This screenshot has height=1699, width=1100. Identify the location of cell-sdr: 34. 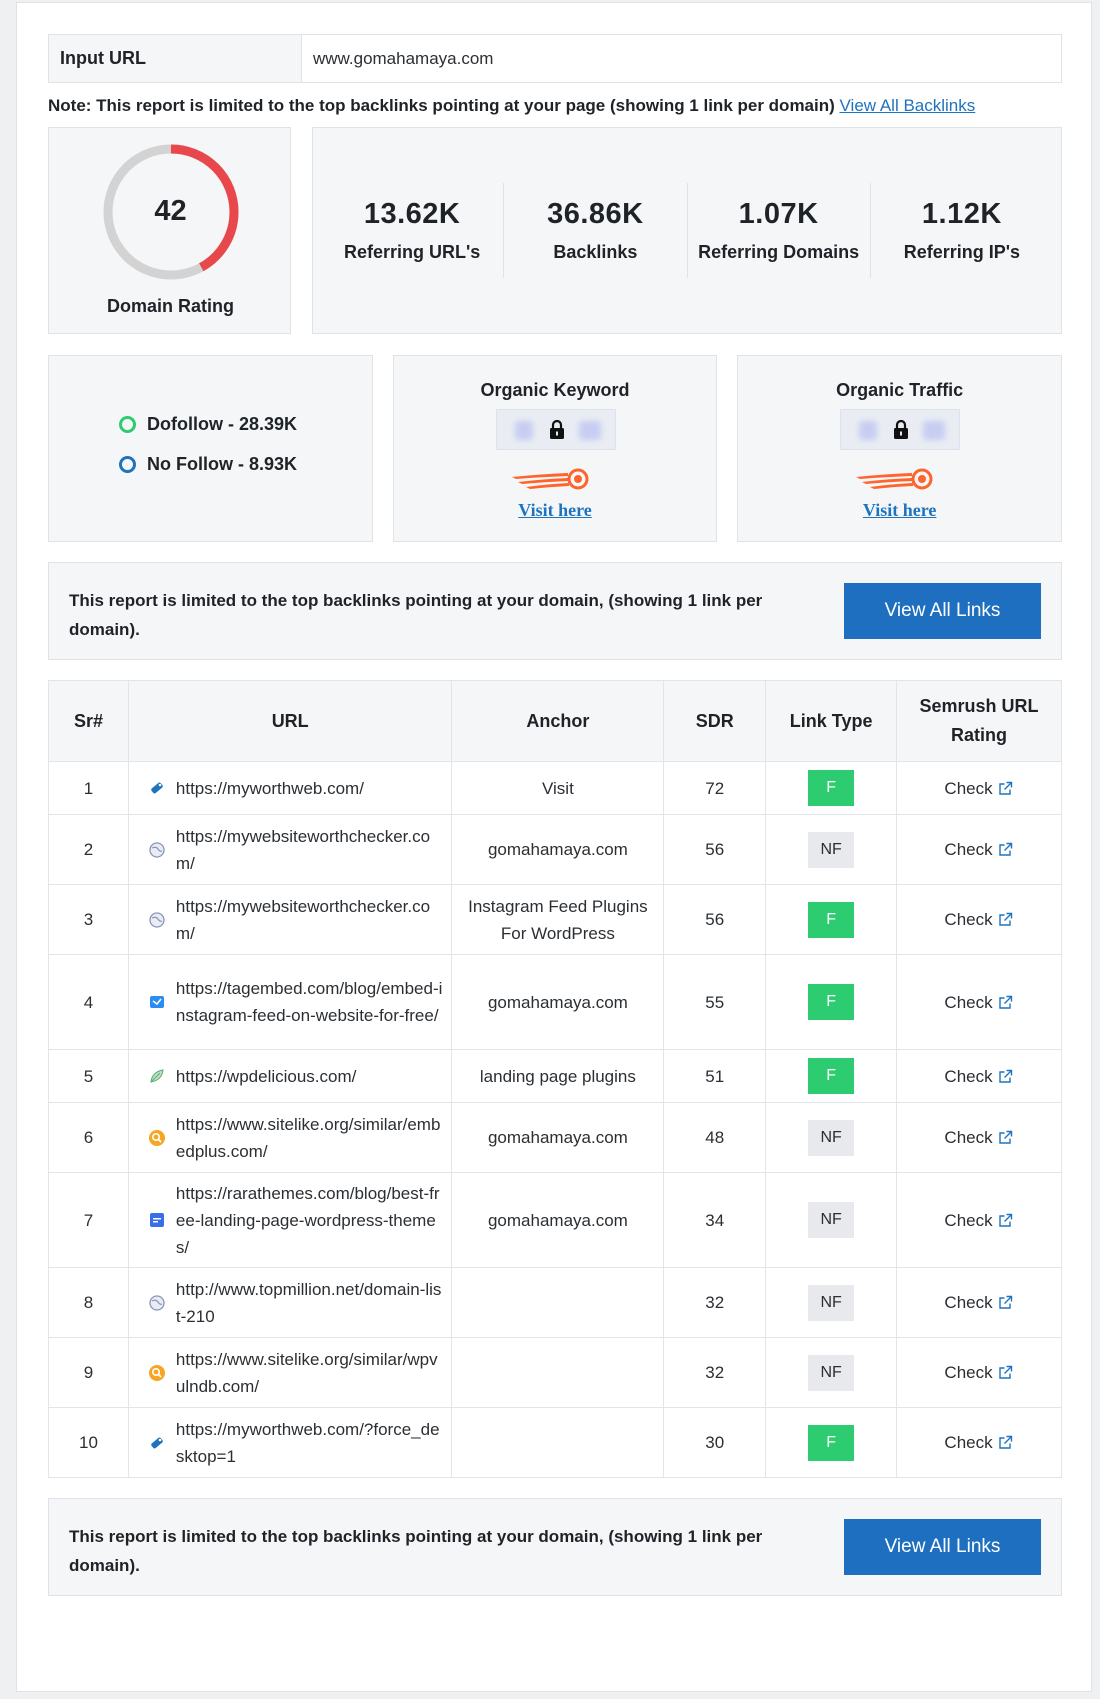
(715, 1220).